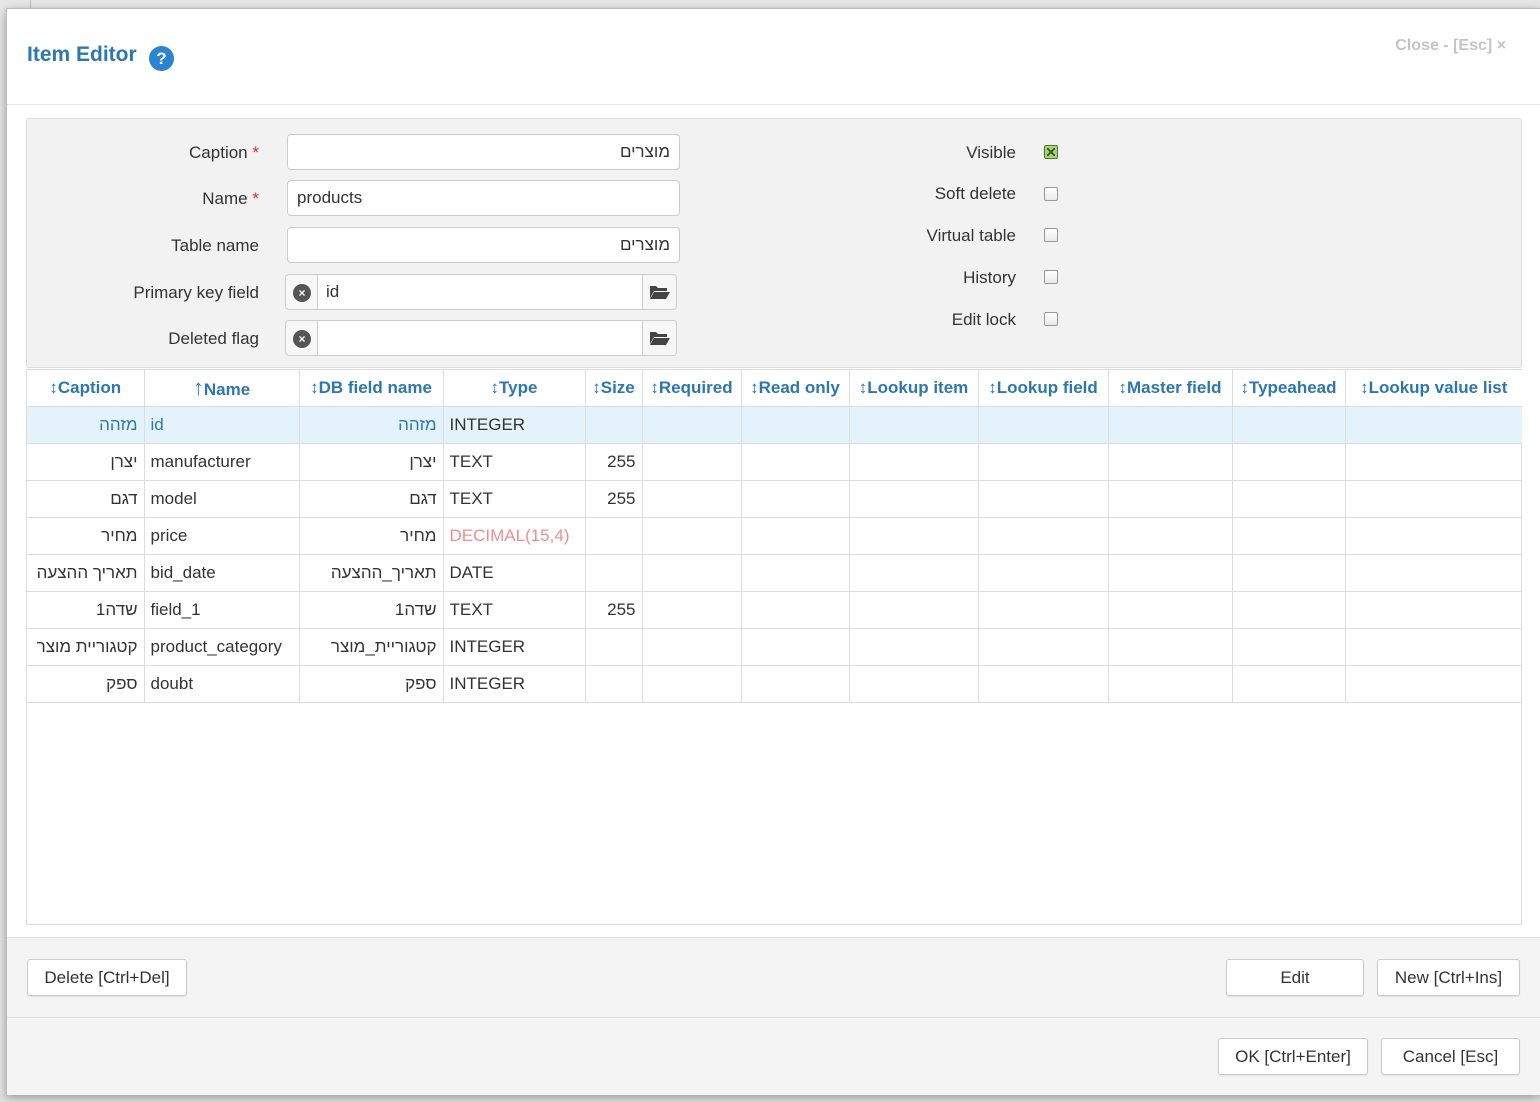 The width and height of the screenshot is (1540, 1102). I want to click on cell-db-field: ספק, so click(371, 684).